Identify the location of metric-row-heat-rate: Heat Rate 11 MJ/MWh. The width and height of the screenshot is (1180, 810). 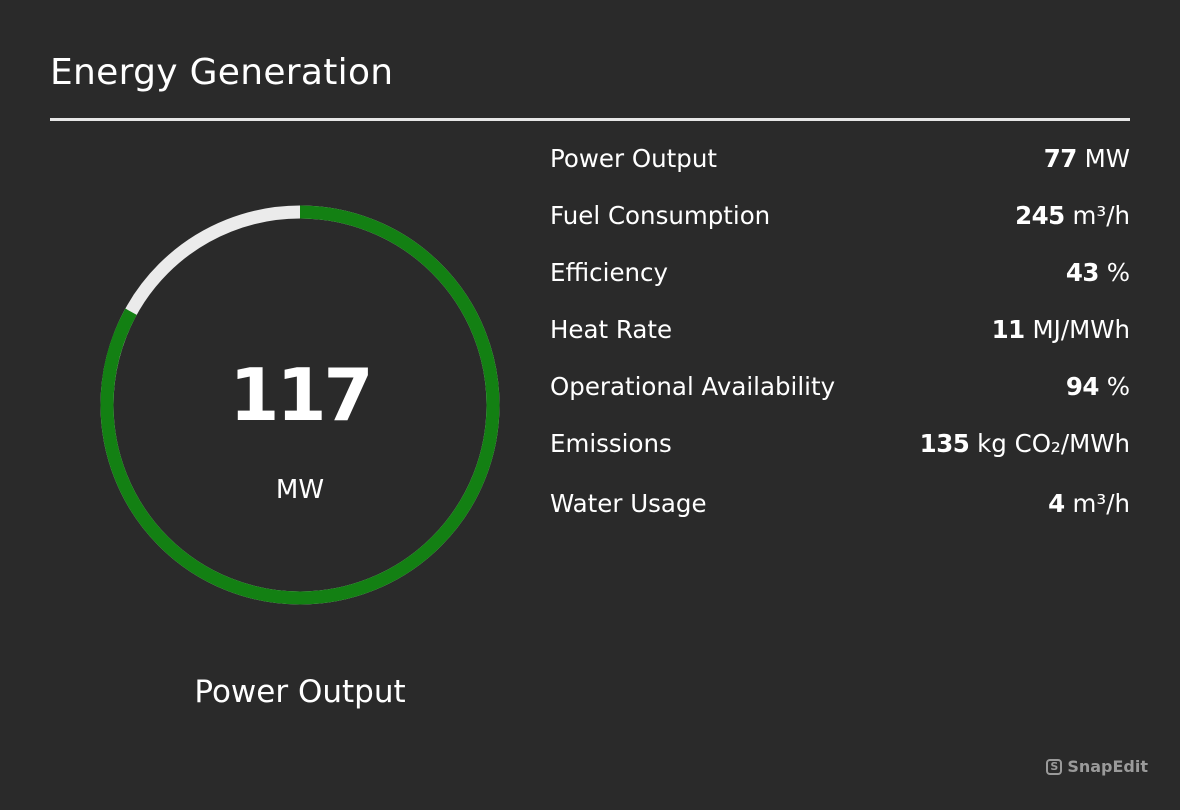
(840, 329).